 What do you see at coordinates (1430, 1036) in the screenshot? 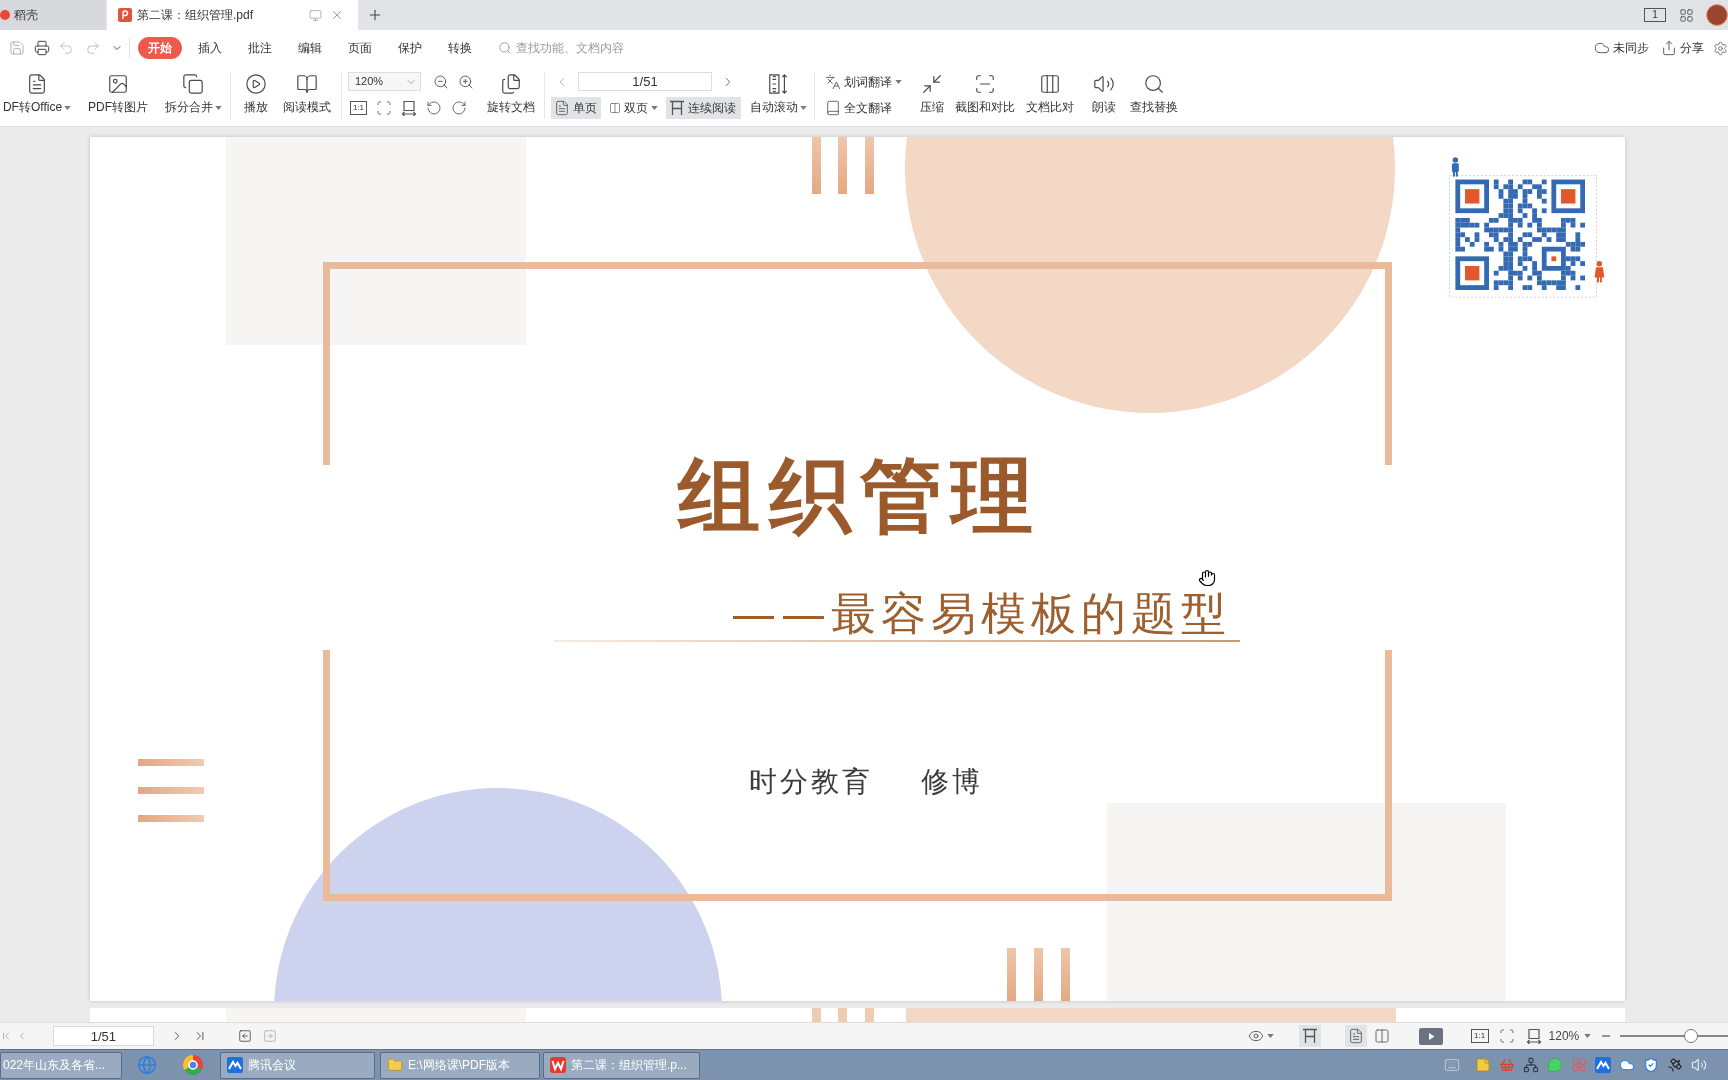
I see `play-icon` at bounding box center [1430, 1036].